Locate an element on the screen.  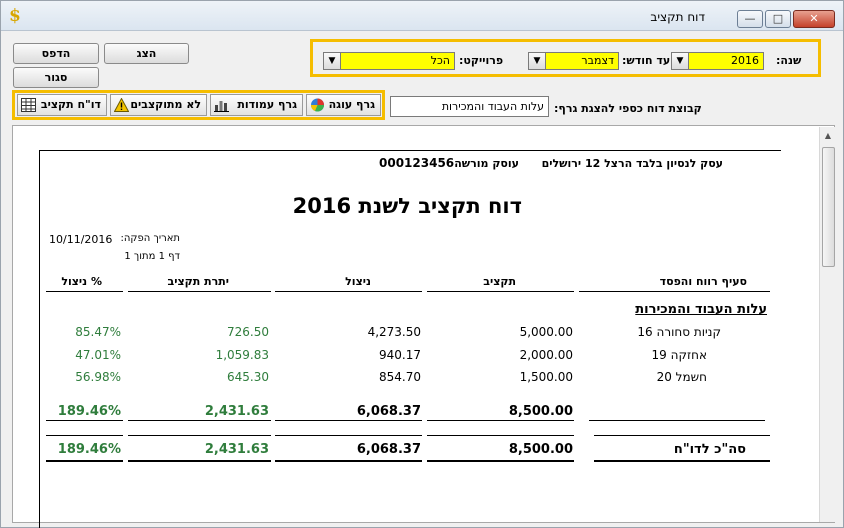
scroll-up-icon: ▲ is located at coordinates (828, 135).